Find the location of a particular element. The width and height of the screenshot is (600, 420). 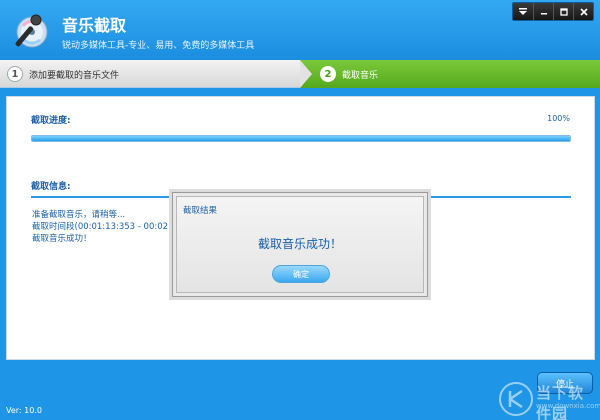

version-label: Ver: 10.0 is located at coordinates (24, 410).